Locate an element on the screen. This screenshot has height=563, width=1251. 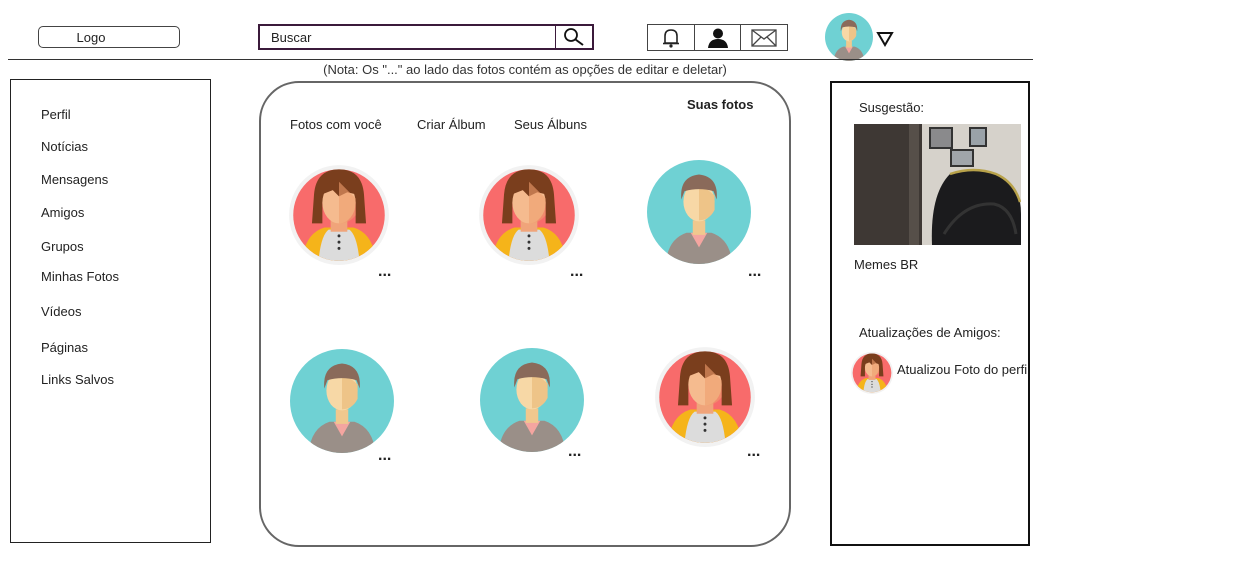
dropdown-triangle-icon is located at coordinates (885, 39).